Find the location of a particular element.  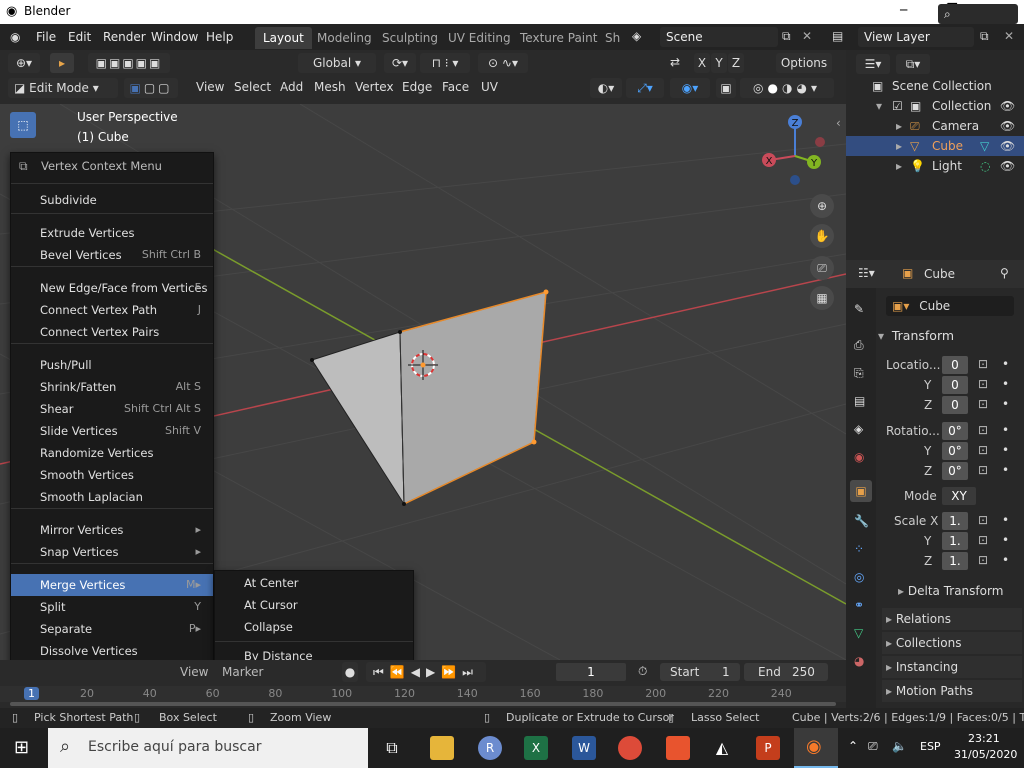

expand-icon: ▾ is located at coordinates (879, 106).